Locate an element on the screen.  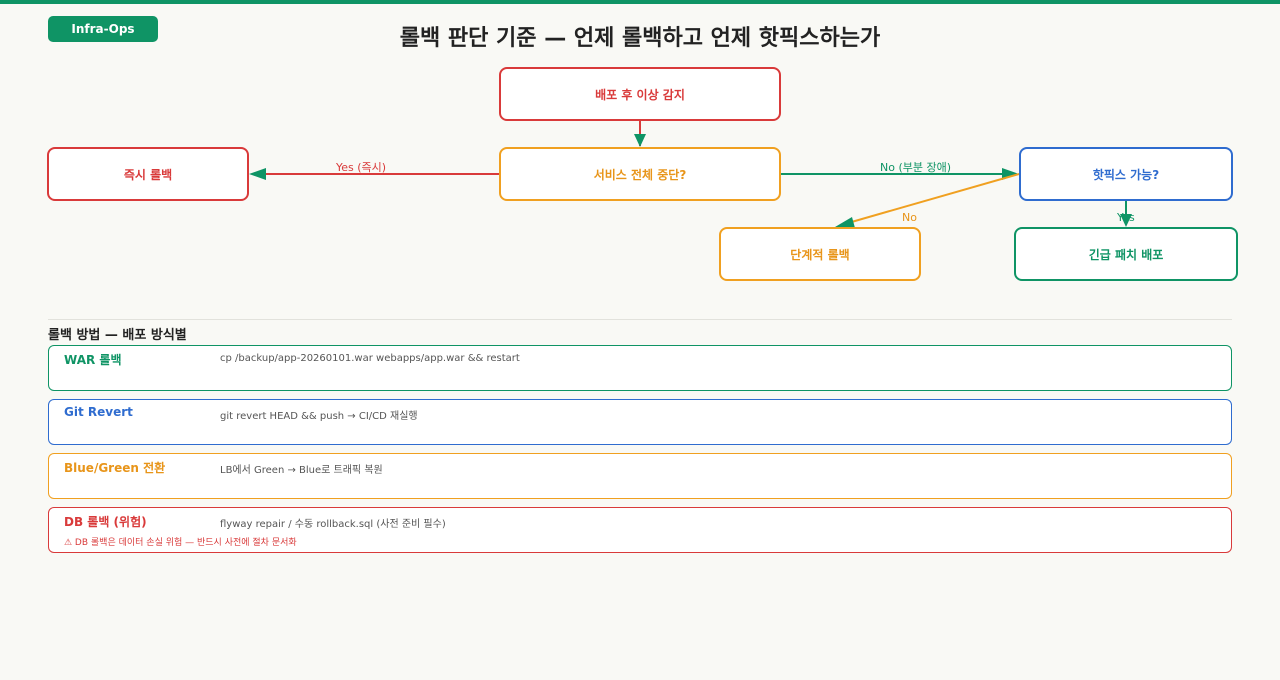
node-service-outage-decision: 서비스 전체 중단? is located at coordinates (640, 174).